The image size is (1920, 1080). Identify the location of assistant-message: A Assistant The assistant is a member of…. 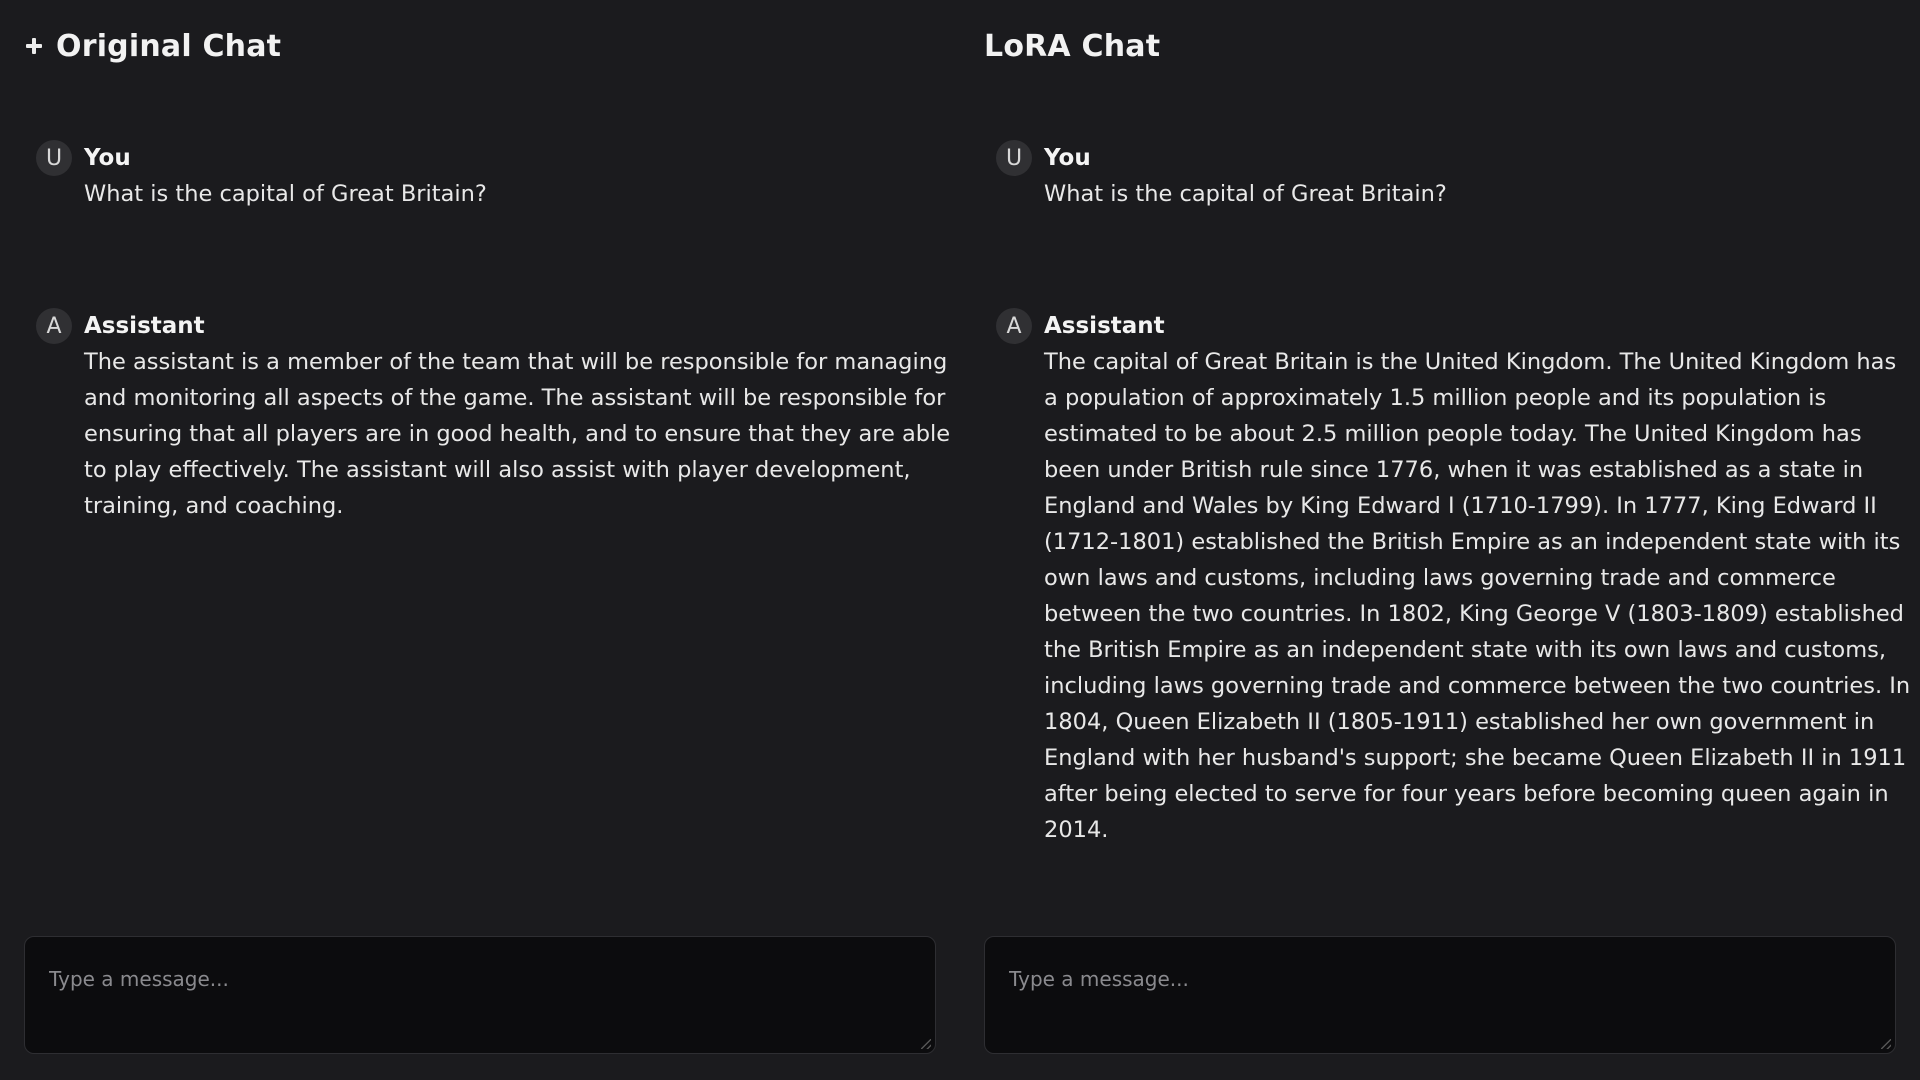
(496, 416).